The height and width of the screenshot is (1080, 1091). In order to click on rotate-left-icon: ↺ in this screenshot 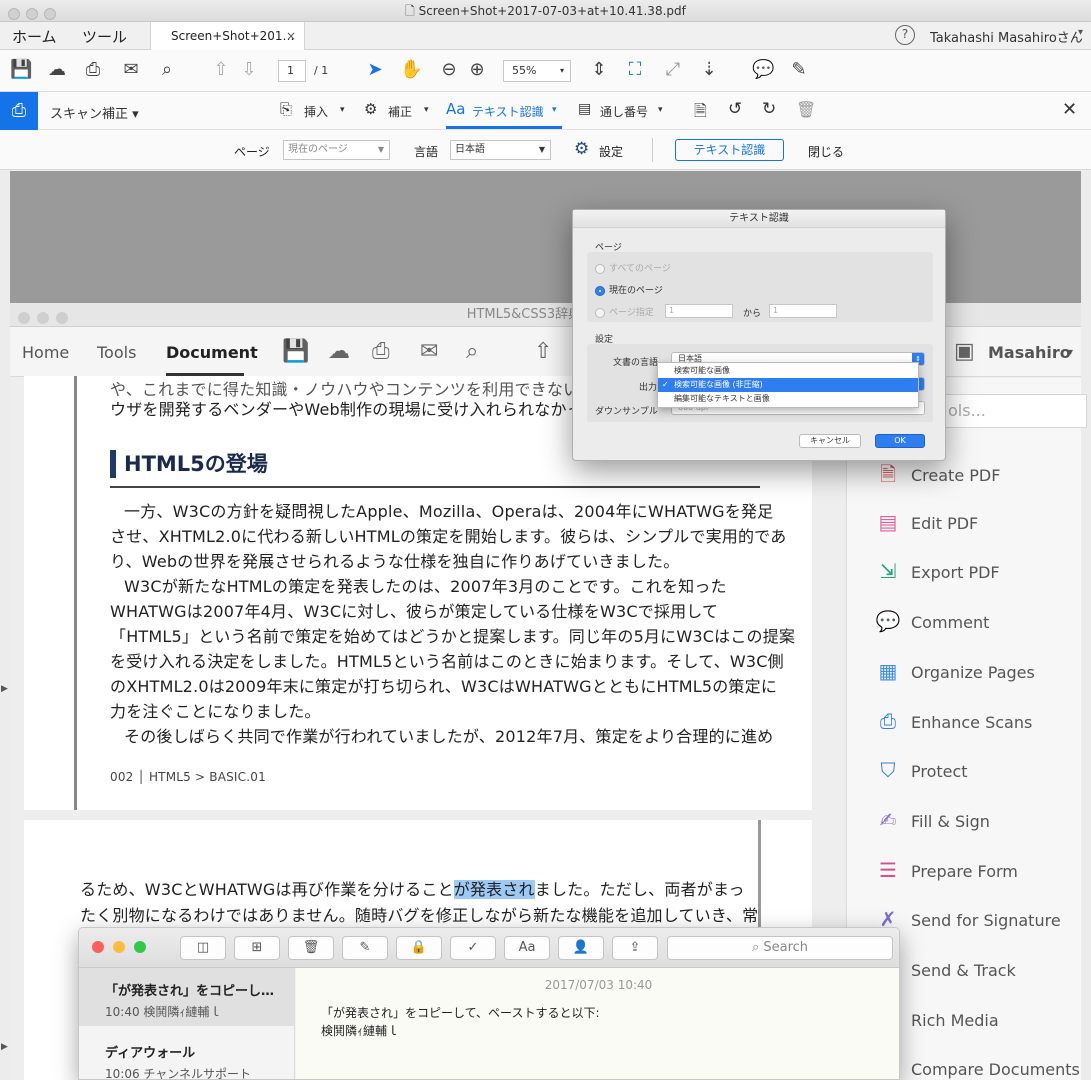, I will do `click(735, 109)`.